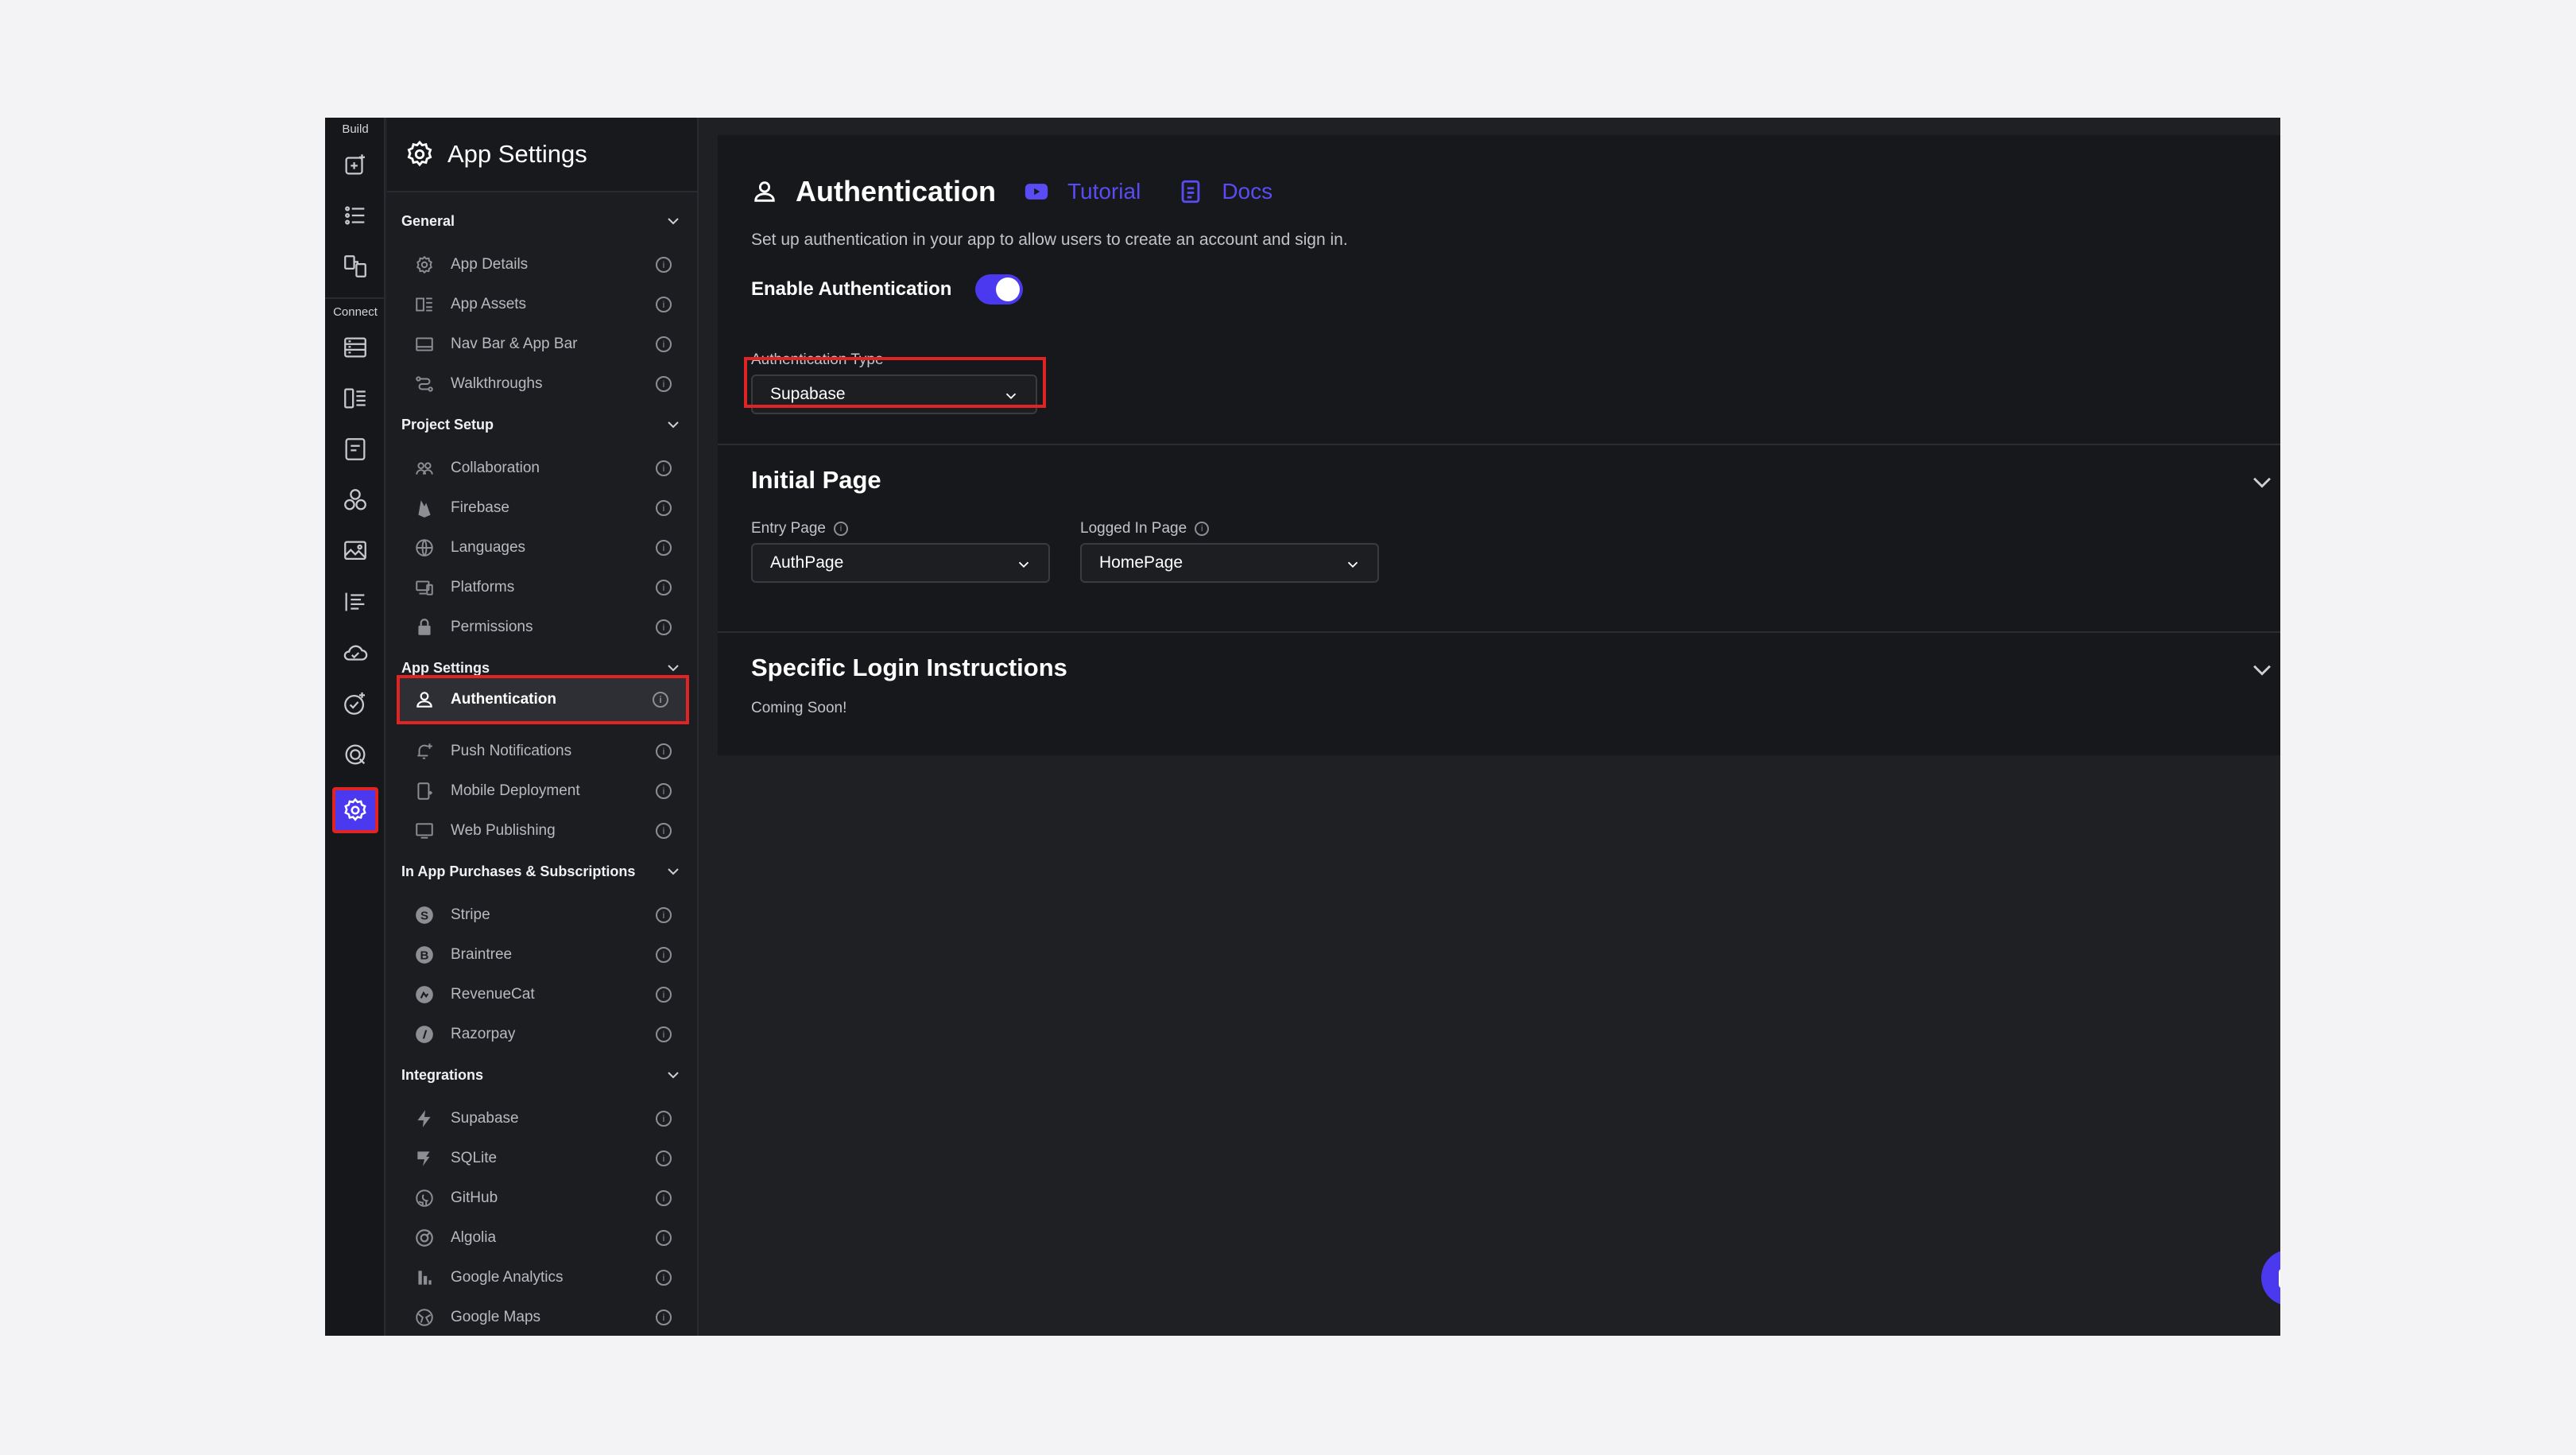 Image resolution: width=2576 pixels, height=1455 pixels. I want to click on algolia-icon, so click(425, 1238).